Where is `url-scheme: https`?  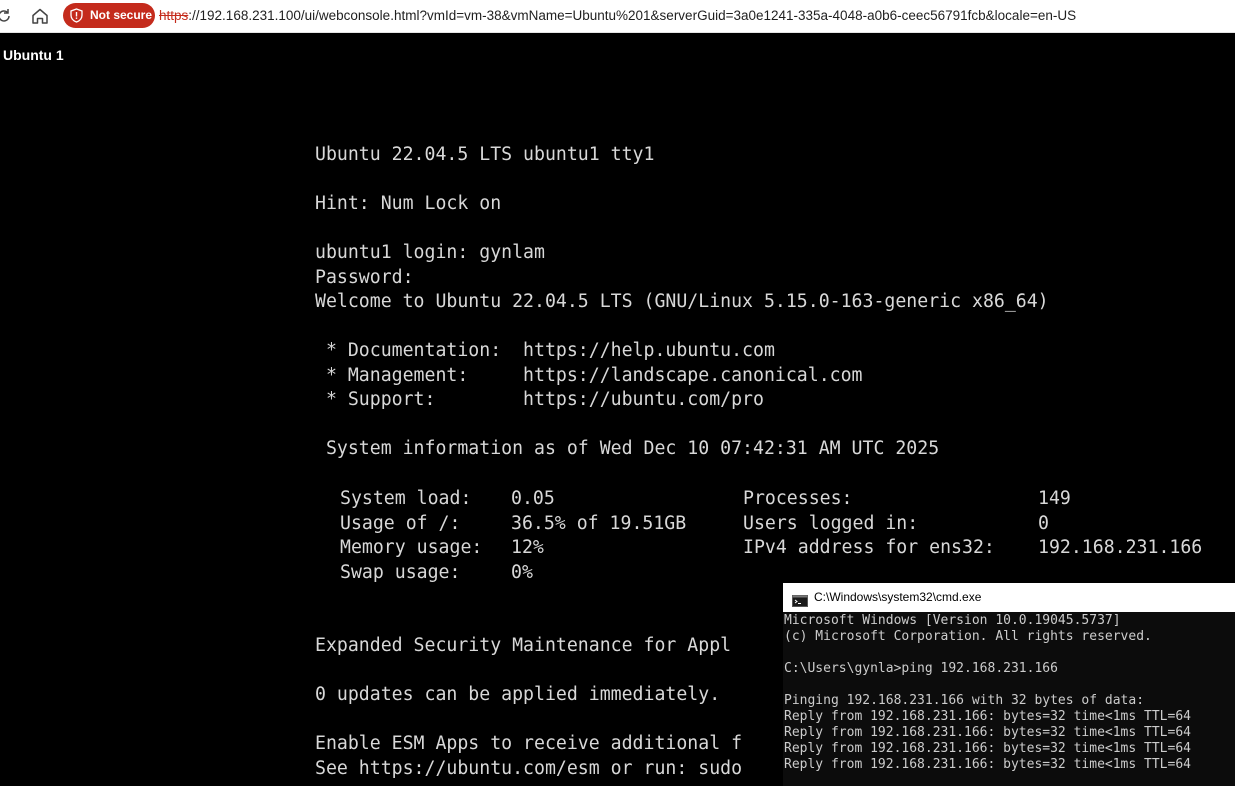 url-scheme: https is located at coordinates (174, 15).